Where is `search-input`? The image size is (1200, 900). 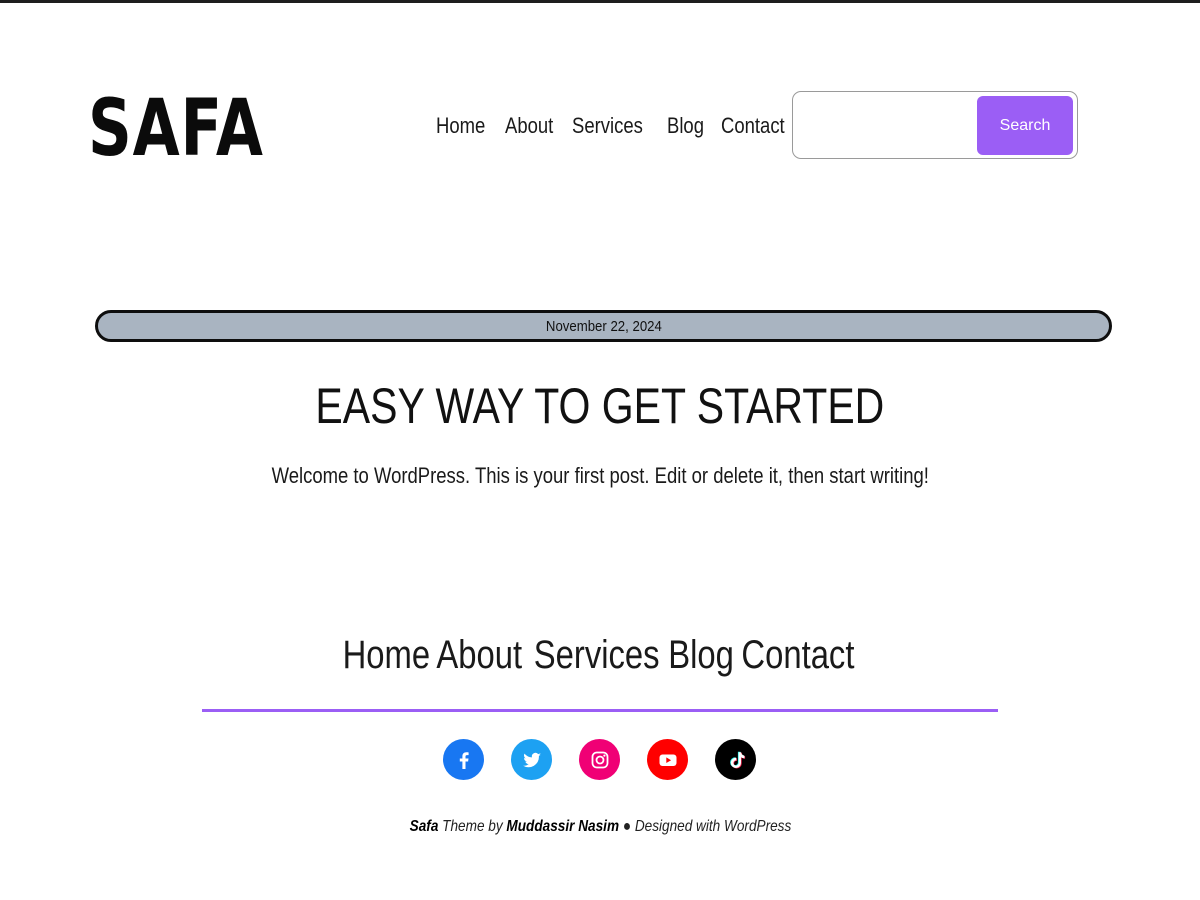 search-input is located at coordinates (886, 125).